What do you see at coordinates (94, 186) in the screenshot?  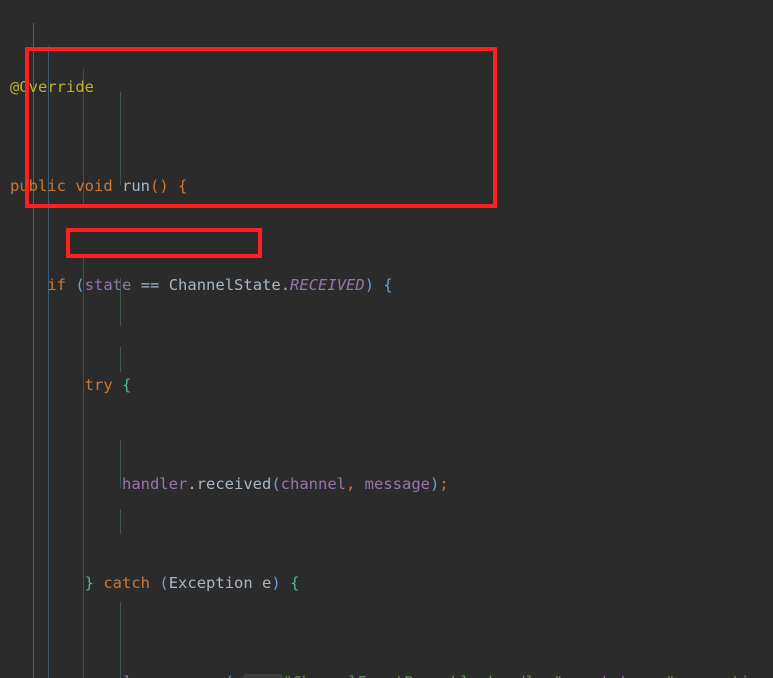 I see `keyword-void: void` at bounding box center [94, 186].